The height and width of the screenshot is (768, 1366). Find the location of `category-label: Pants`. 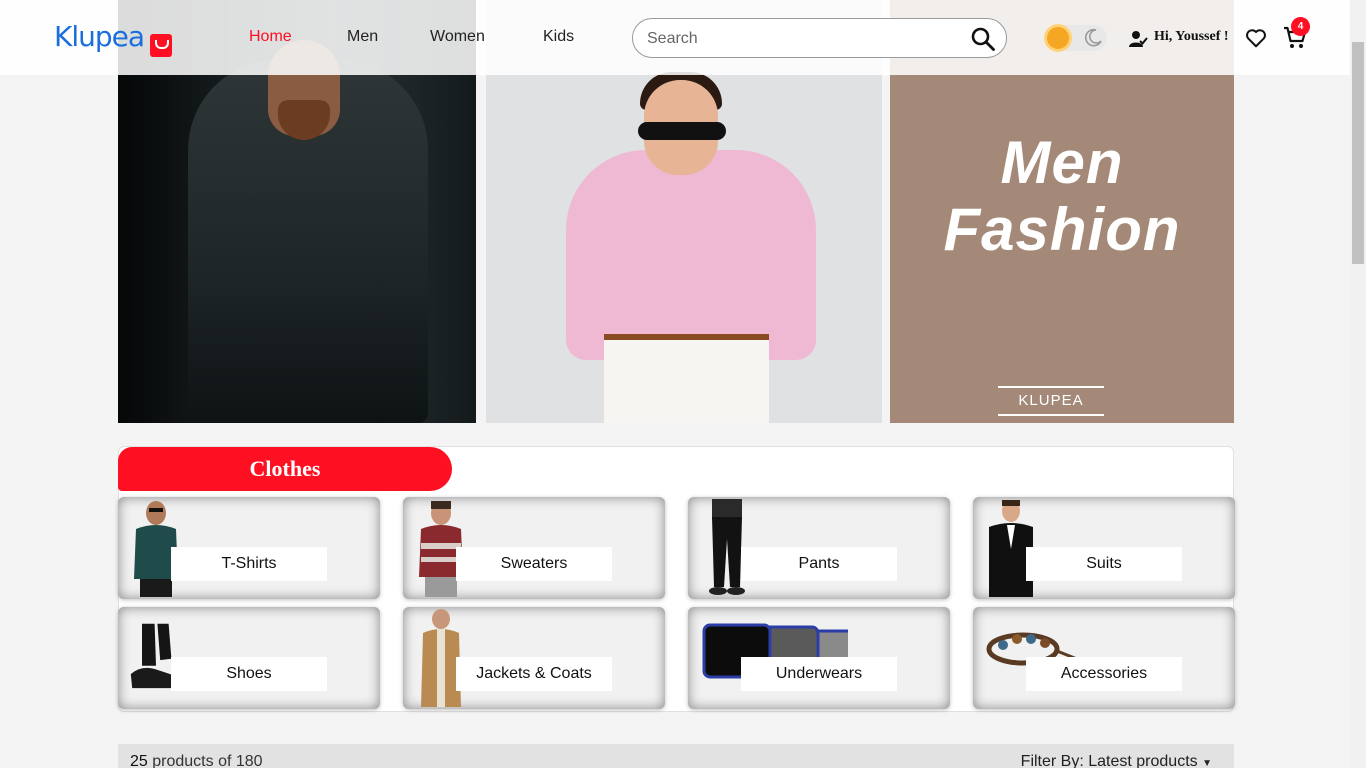

category-label: Pants is located at coordinates (819, 564).